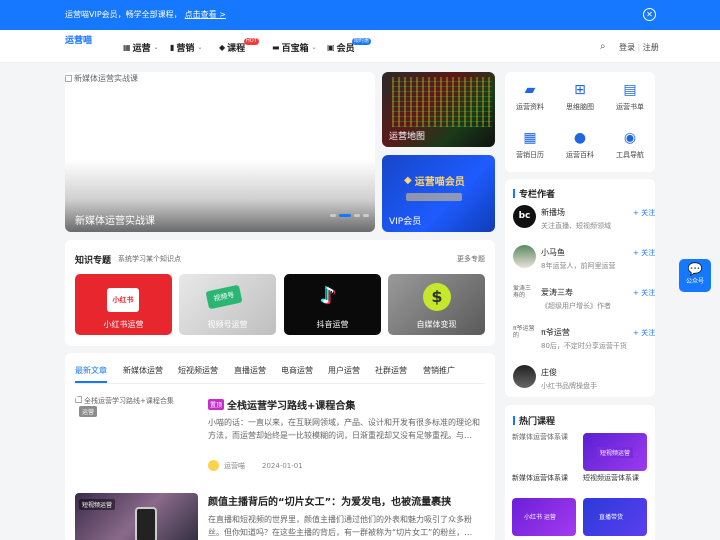 This screenshot has width=720, height=540. I want to click on nav-operations: ▦ 运营 ⌄, so click(141, 47).